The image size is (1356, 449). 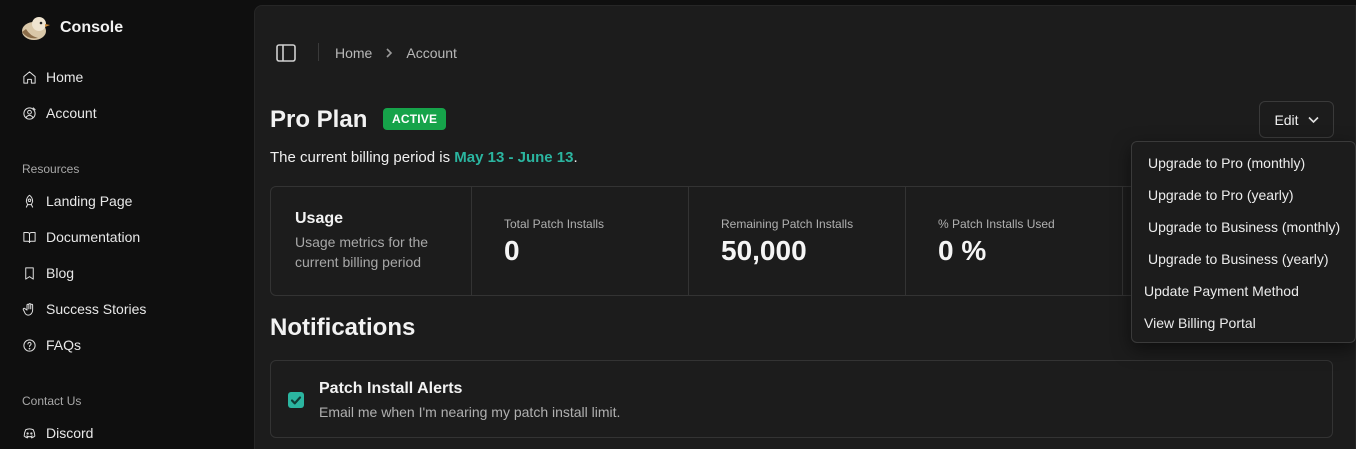 I want to click on chevron-down-icon, so click(x=1313, y=120).